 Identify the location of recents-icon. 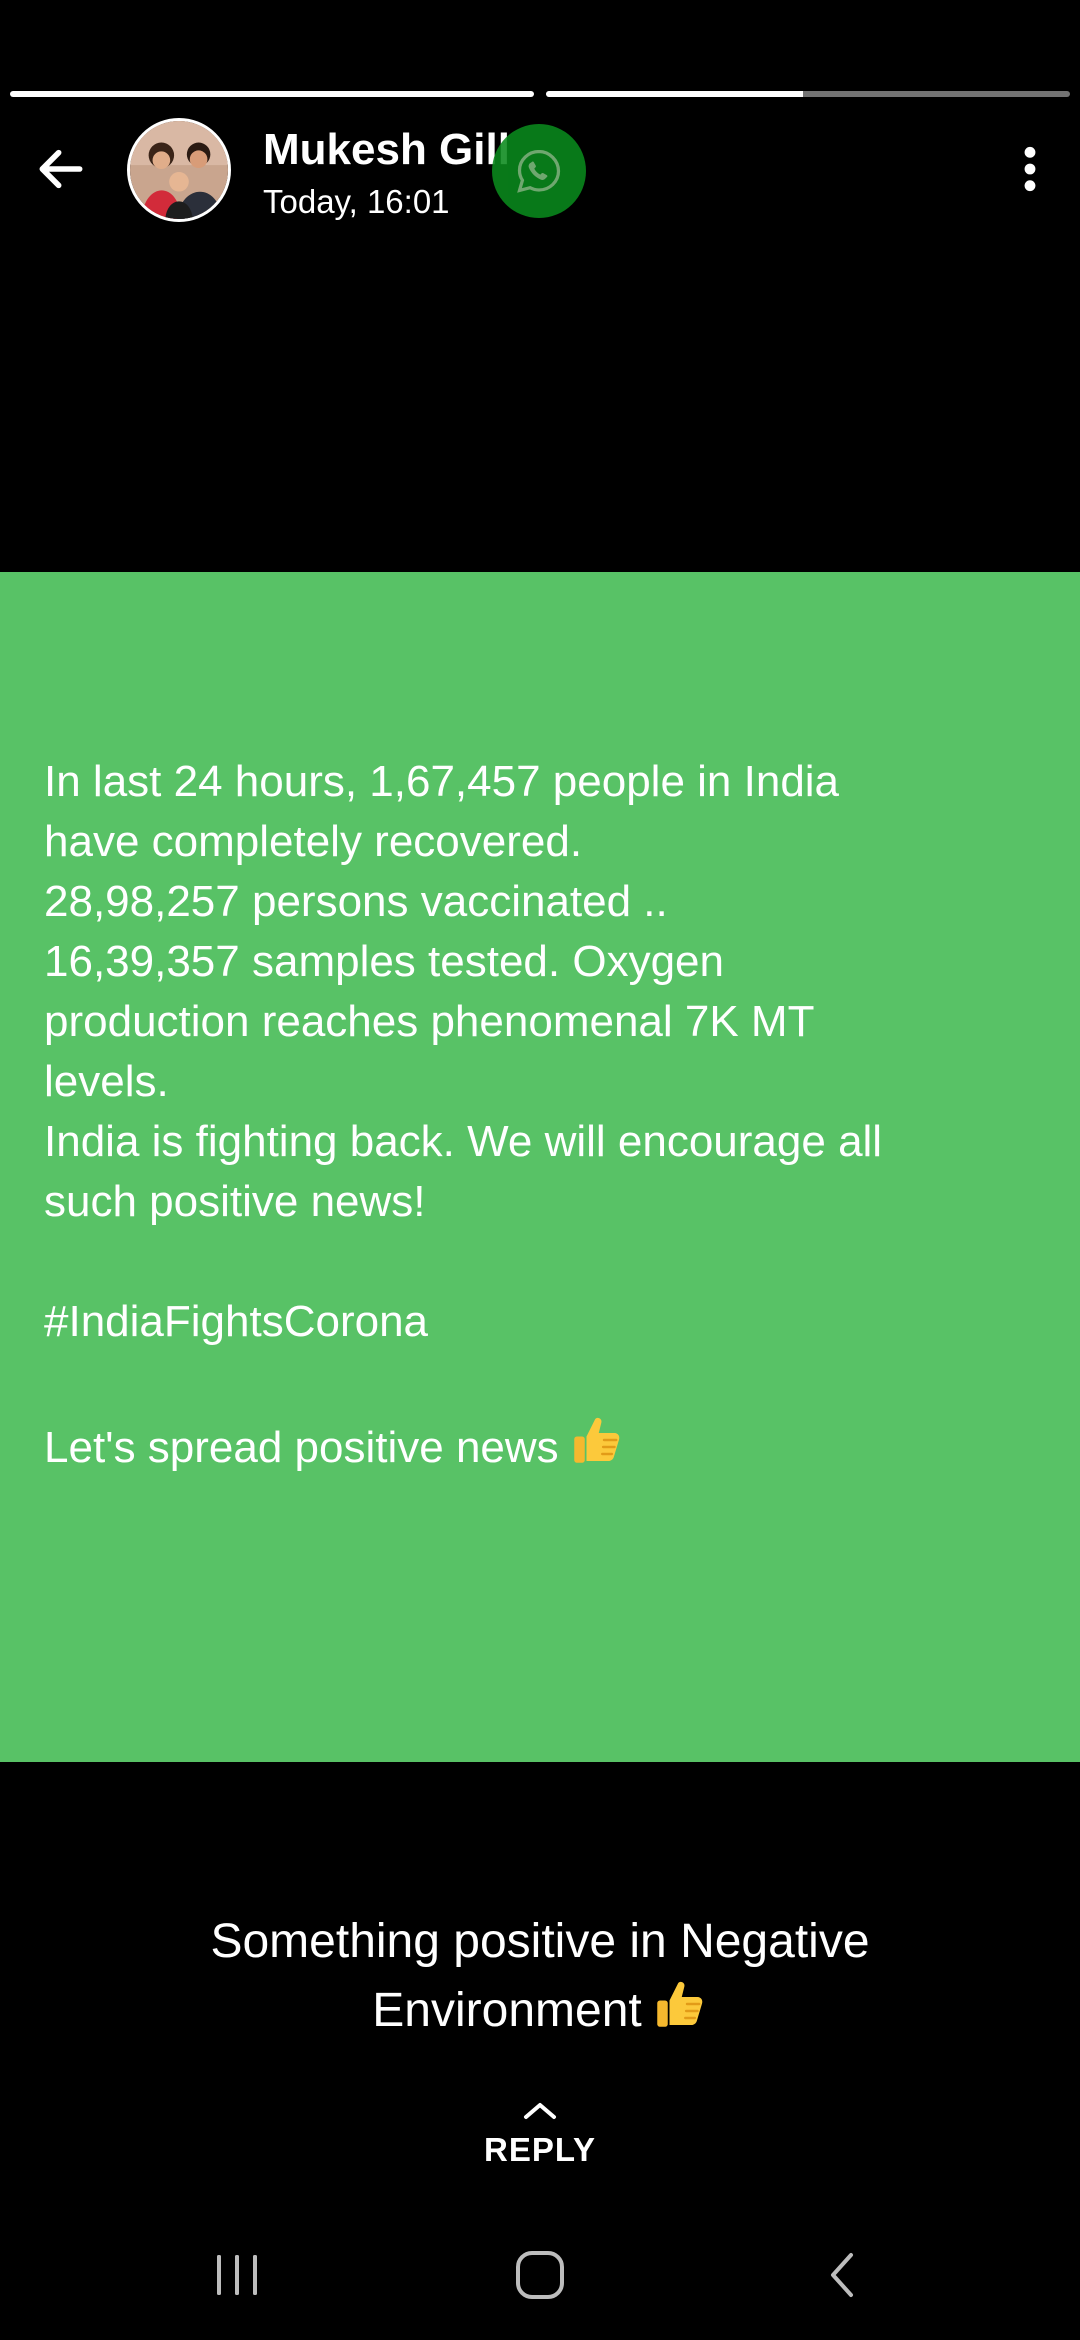
(237, 2275).